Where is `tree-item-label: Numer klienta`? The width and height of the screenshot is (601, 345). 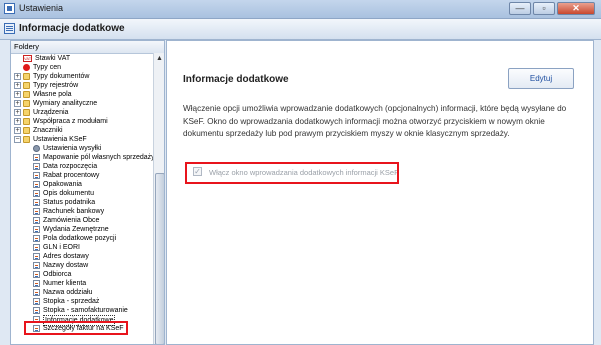
tree-item-label: Numer klienta is located at coordinates (65, 283).